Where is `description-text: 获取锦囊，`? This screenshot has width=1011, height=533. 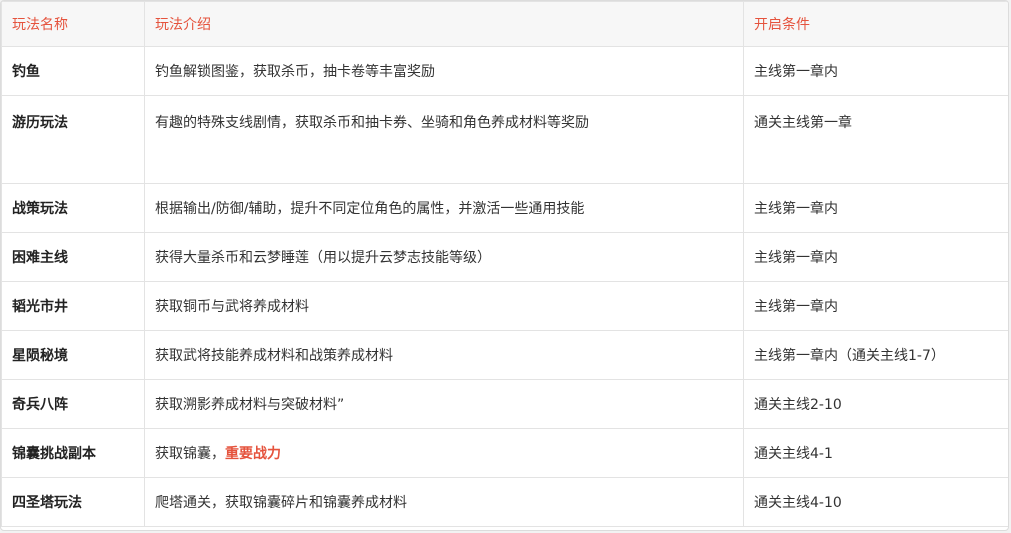 description-text: 获取锦囊， is located at coordinates (190, 454).